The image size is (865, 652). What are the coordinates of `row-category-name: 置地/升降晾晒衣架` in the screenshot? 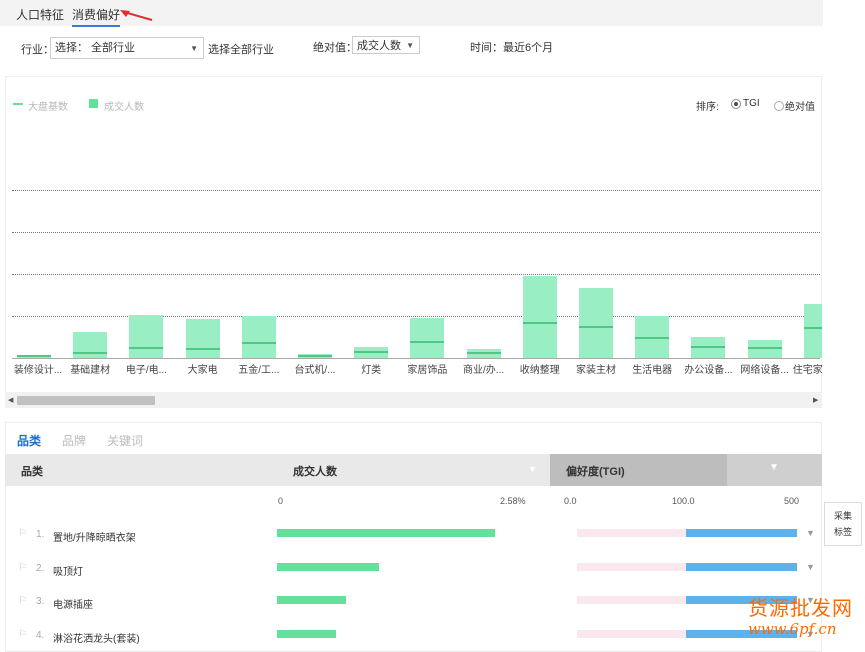 It's located at (94, 536).